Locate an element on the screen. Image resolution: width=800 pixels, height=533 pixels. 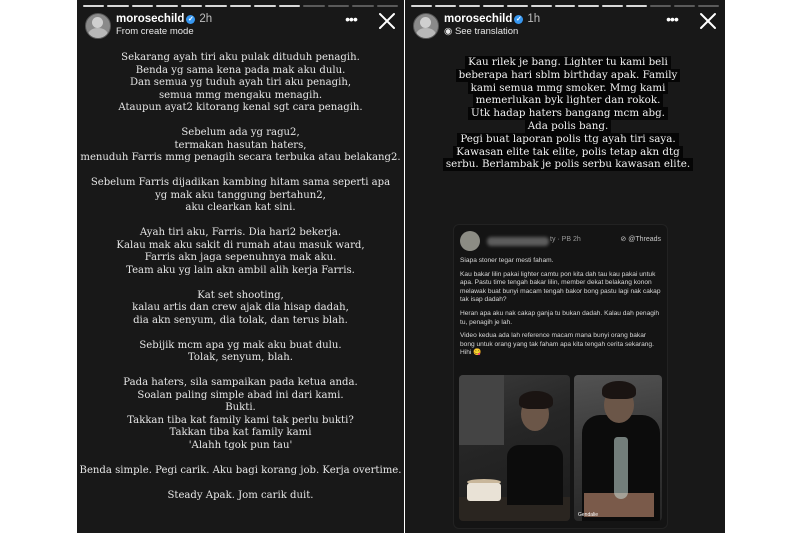
username-line: morosechild ✓ 1h is located at coordinates (492, 19).